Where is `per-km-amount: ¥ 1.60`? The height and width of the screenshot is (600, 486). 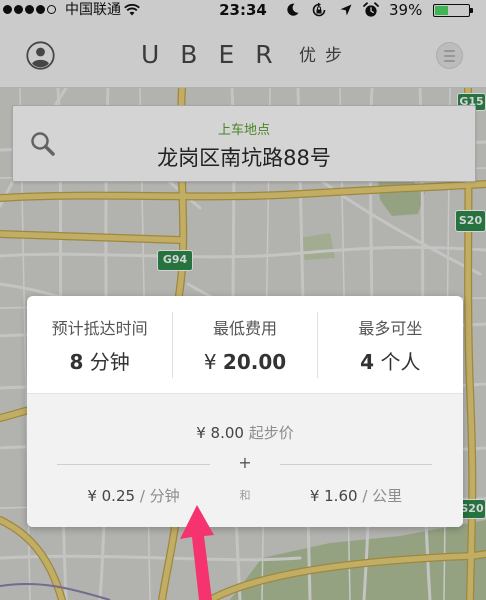 per-km-amount: ¥ 1.60 is located at coordinates (333, 496).